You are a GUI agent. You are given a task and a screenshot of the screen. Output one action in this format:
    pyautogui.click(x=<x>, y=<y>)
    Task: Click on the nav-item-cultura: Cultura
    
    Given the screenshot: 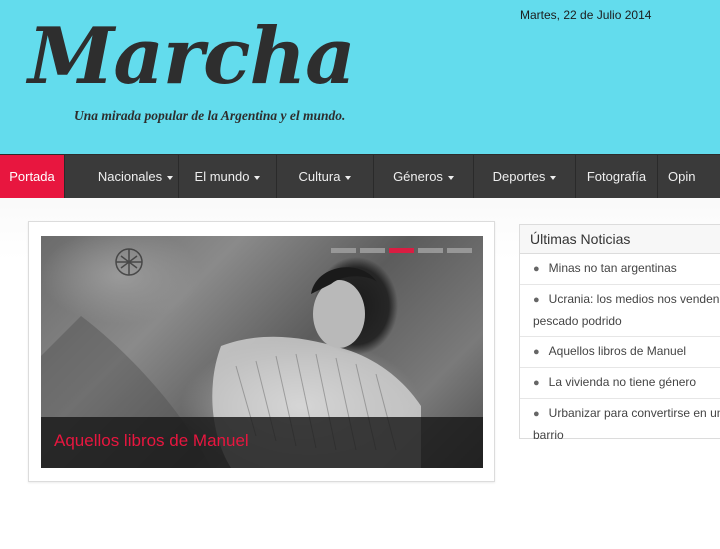 What is the action you would take?
    pyautogui.click(x=325, y=176)
    